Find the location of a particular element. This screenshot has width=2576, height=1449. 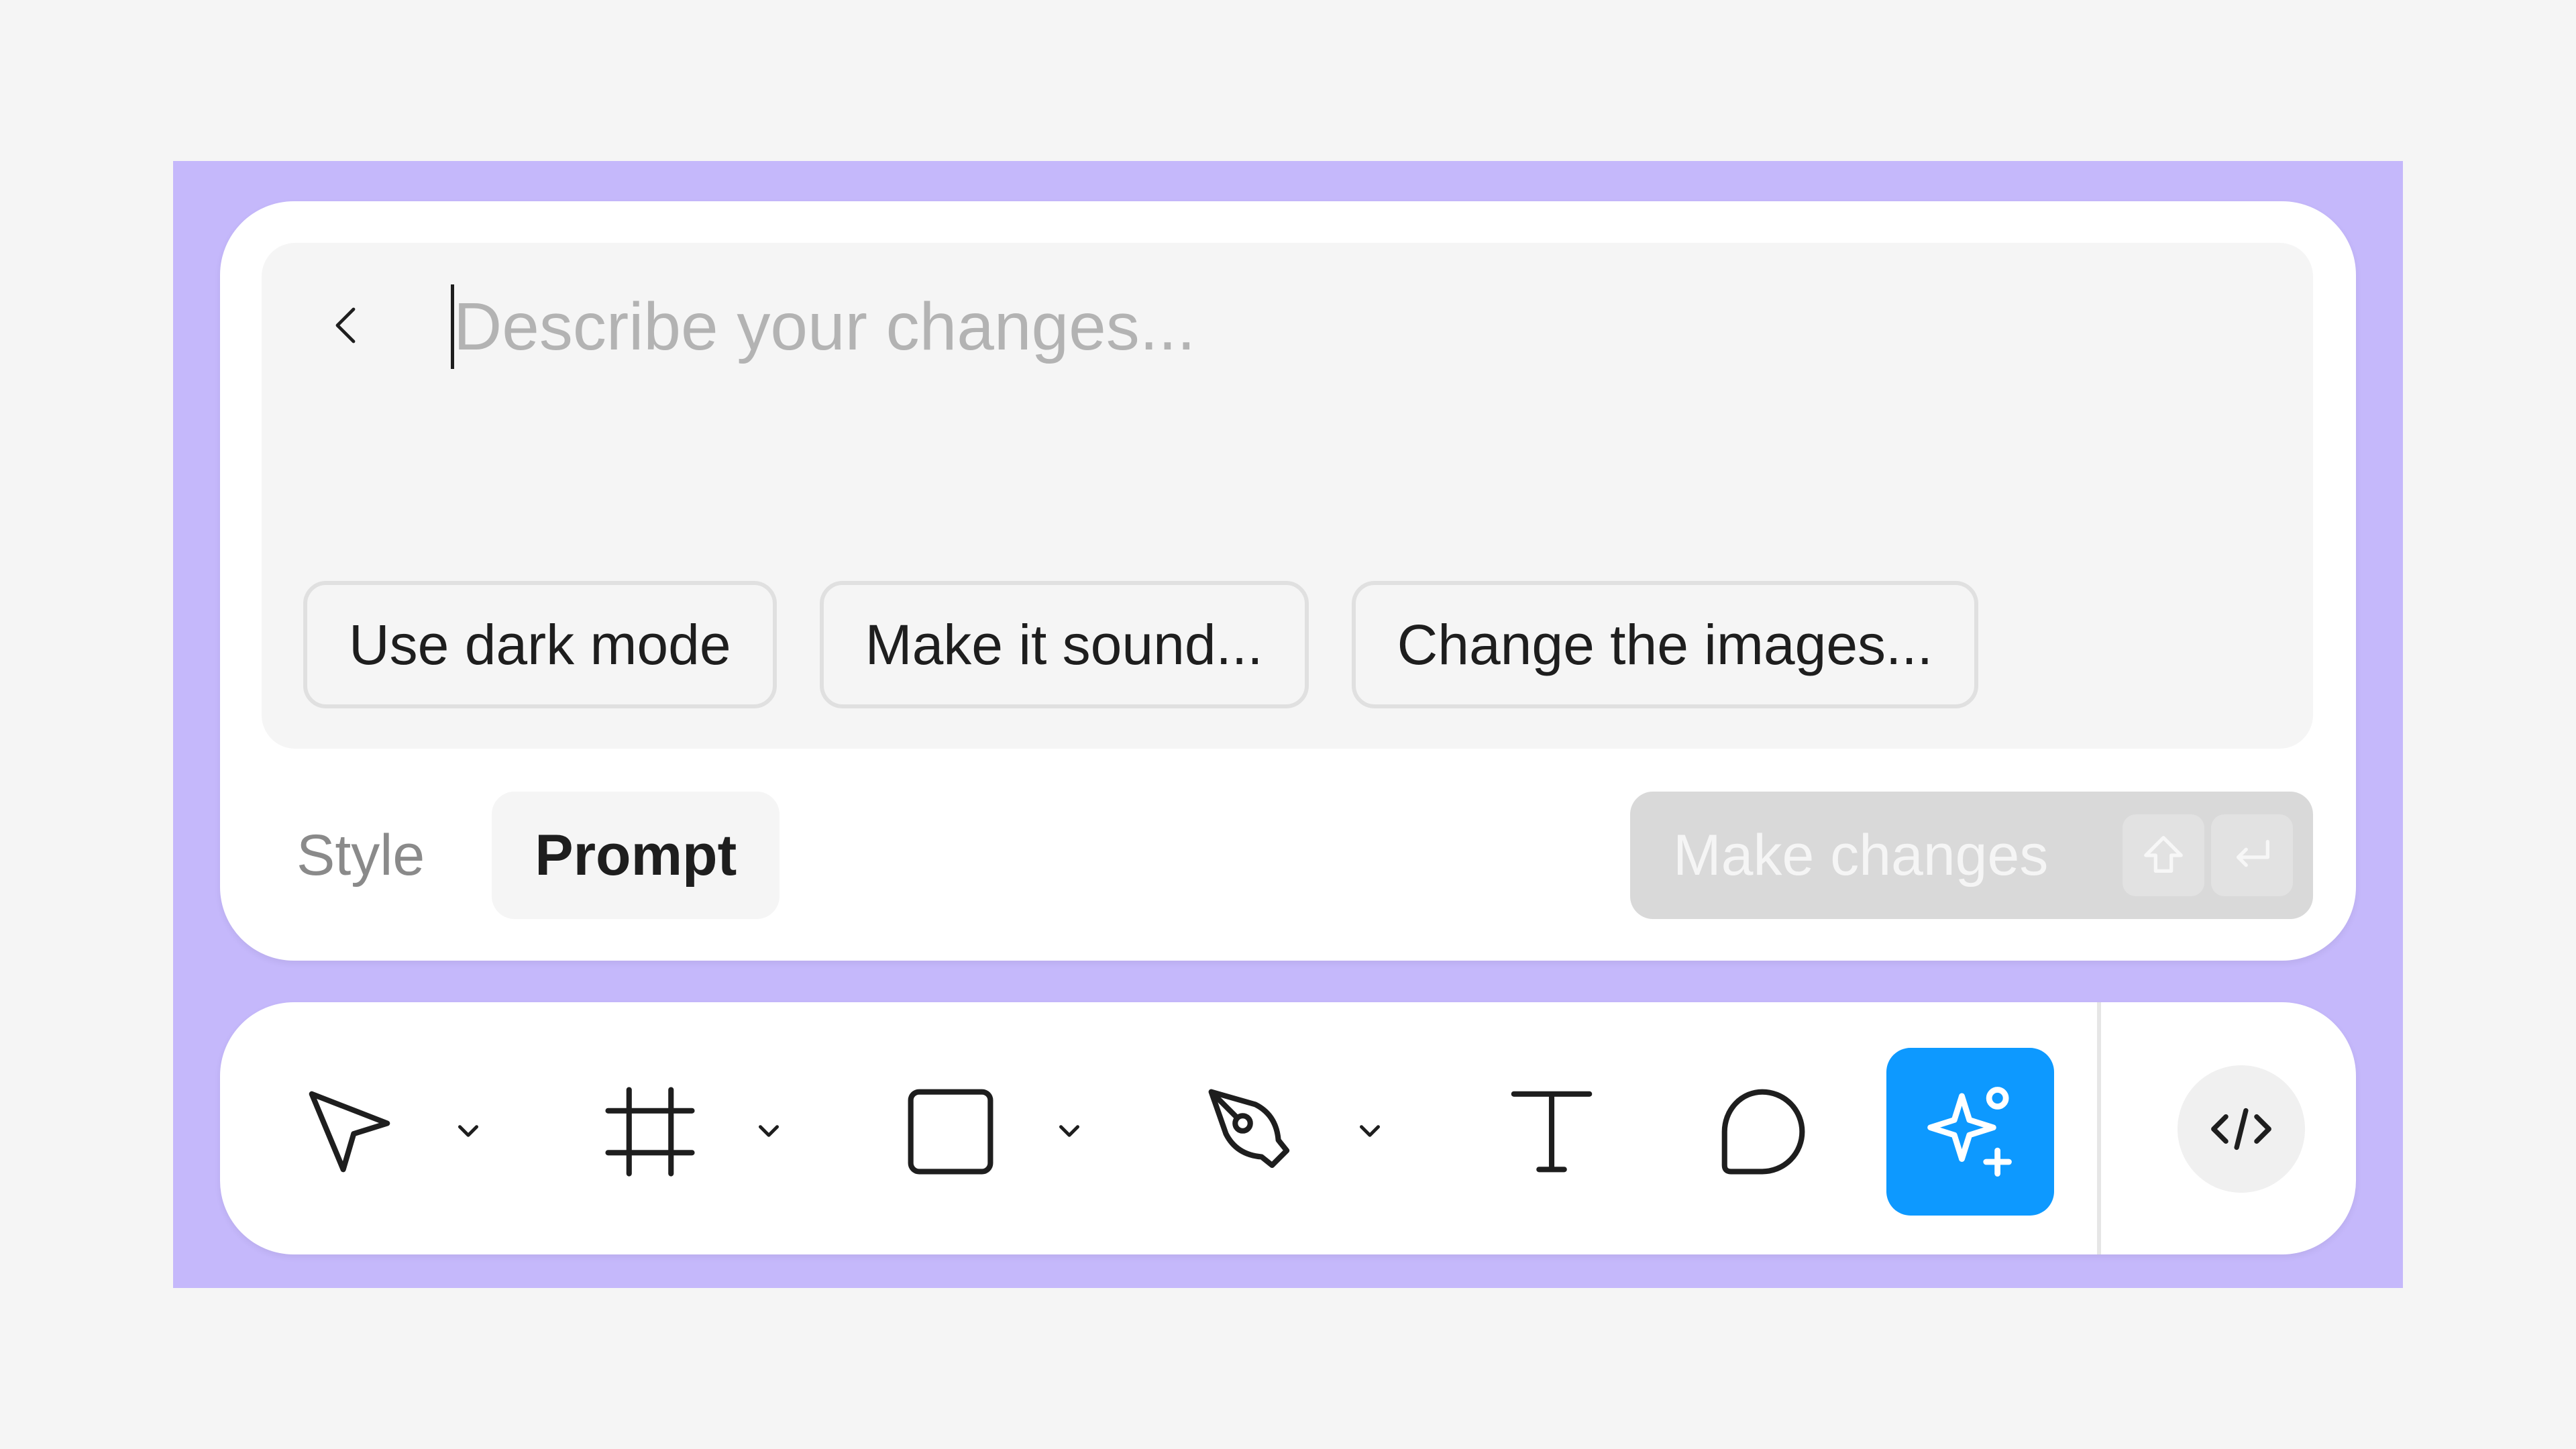

tool-pen-menu is located at coordinates (1369, 1131).